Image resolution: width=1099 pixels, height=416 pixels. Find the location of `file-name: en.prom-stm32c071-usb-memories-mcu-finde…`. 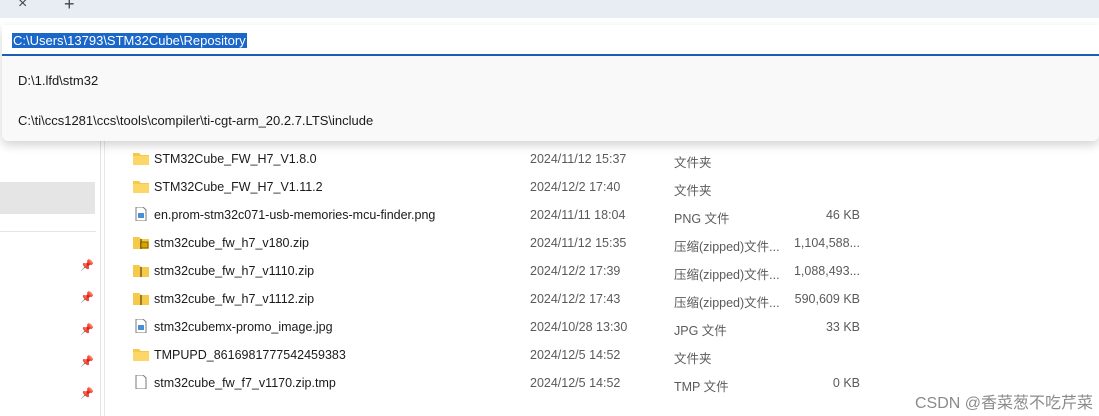

file-name: en.prom-stm32c071-usb-memories-mcu-finde… is located at coordinates (295, 215).